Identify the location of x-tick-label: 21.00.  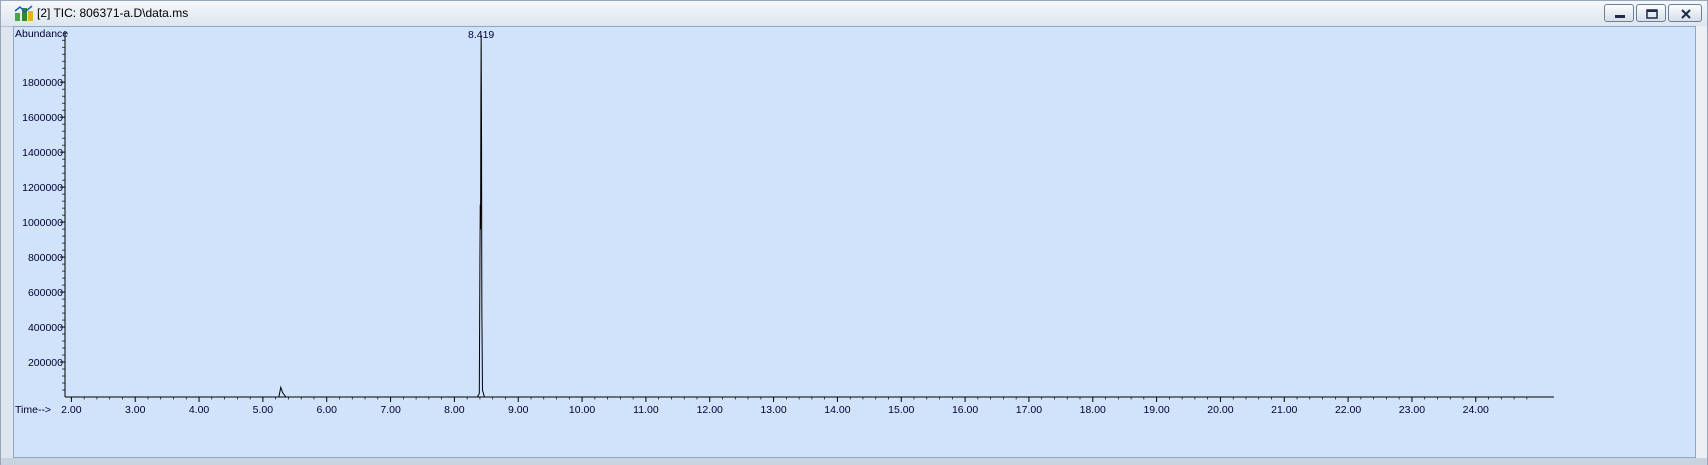
(1284, 410).